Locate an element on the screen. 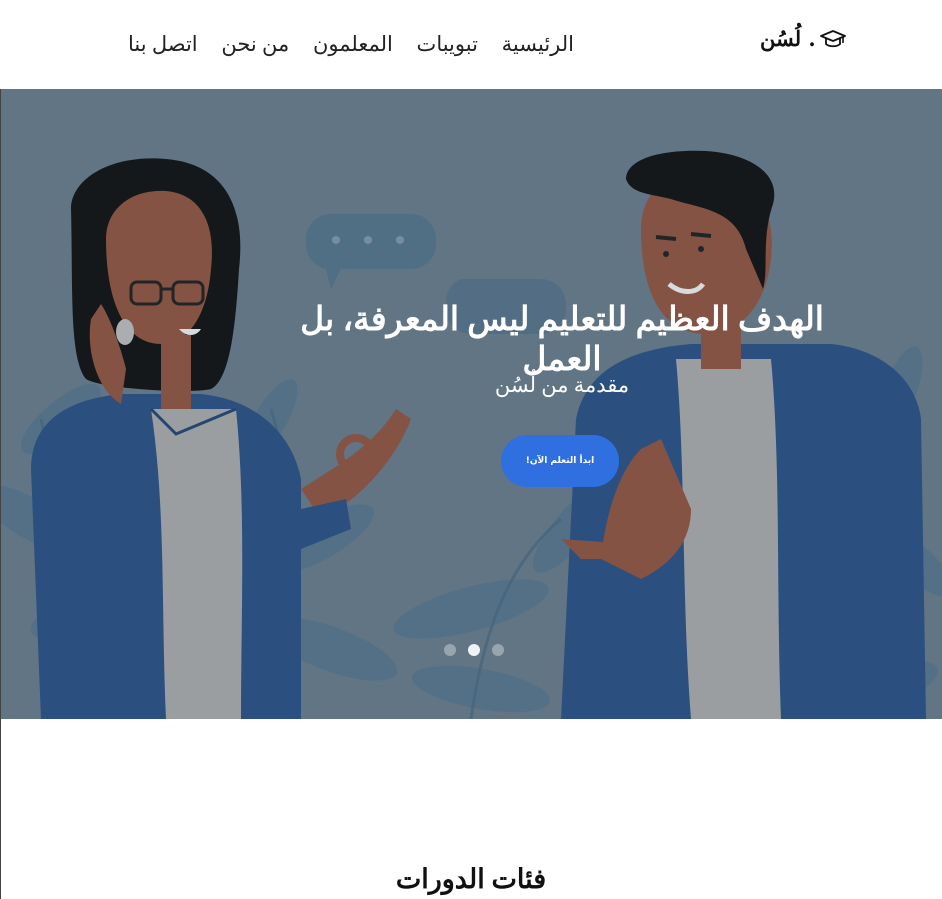 This screenshot has height=899, width=942. start-learning-button: ابدأ التعلم الآن! is located at coordinates (560, 461).